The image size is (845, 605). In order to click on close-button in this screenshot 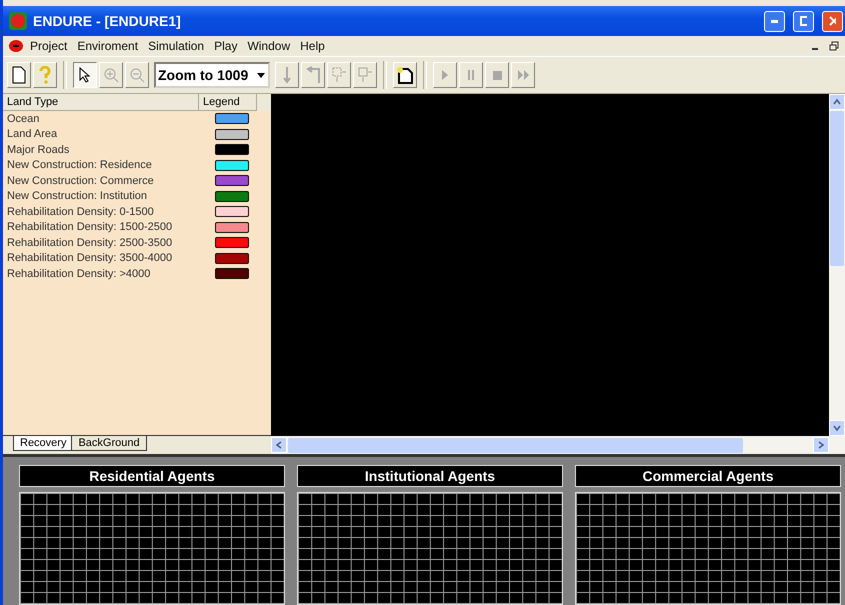, I will do `click(832, 21)`.